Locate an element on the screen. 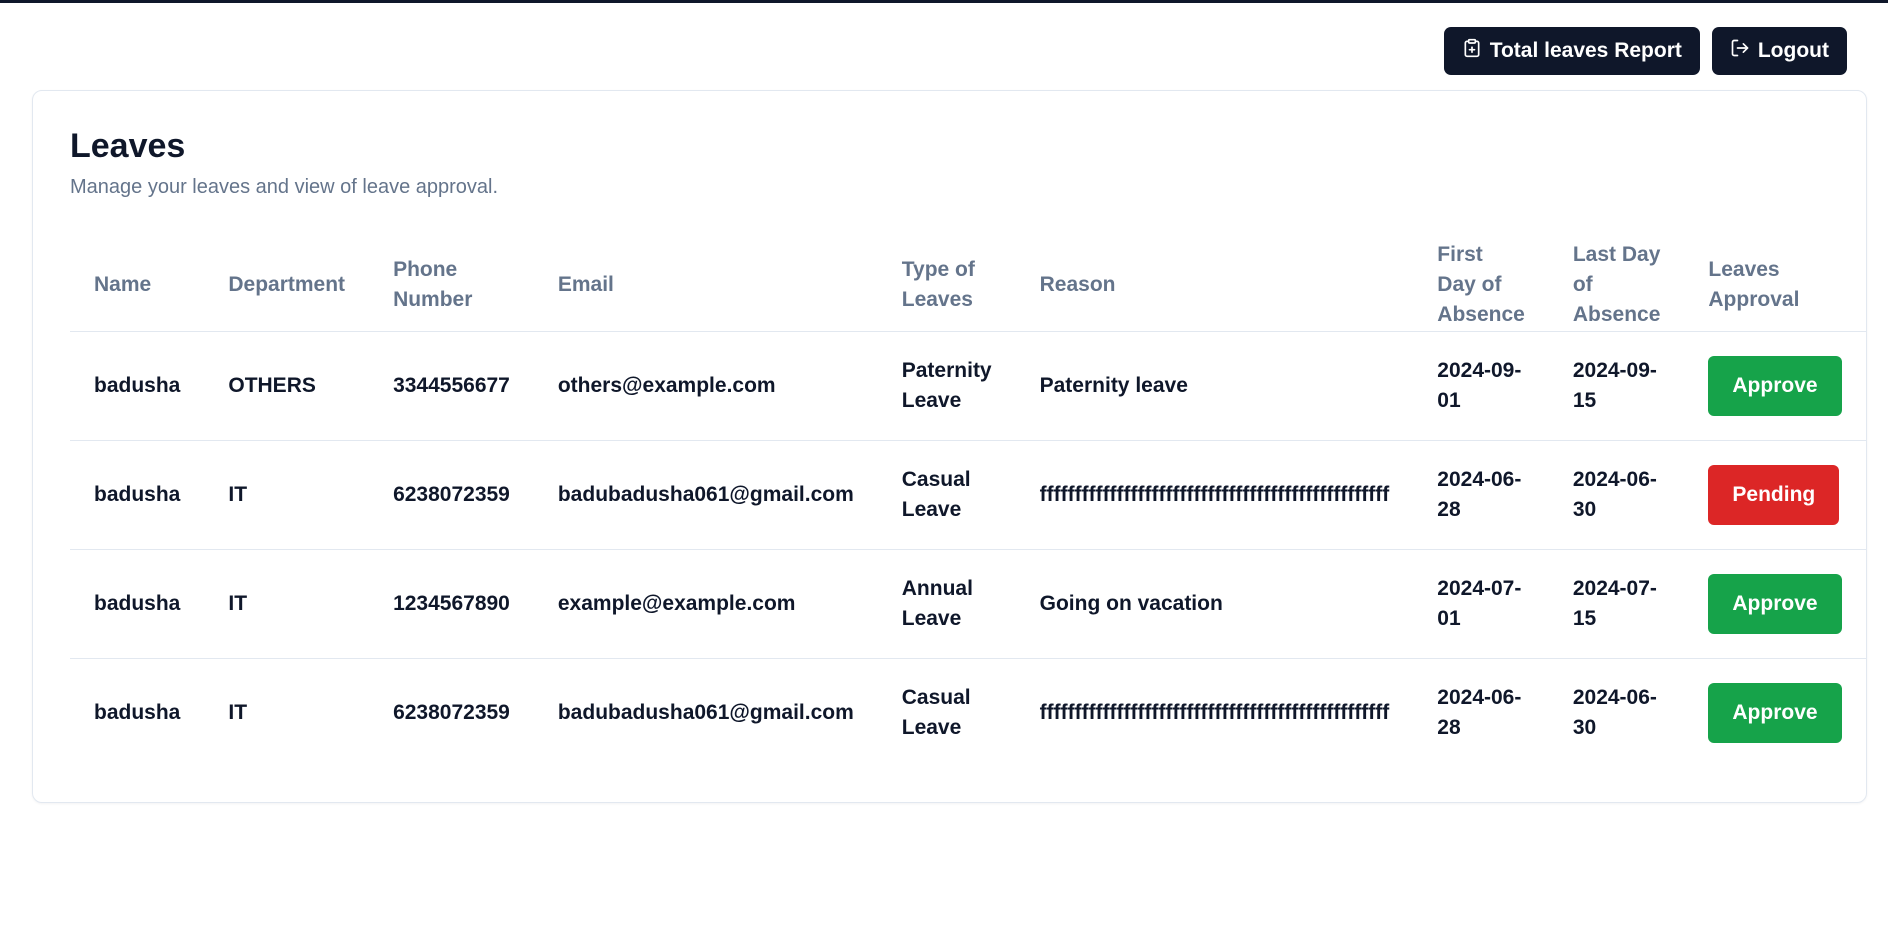 The height and width of the screenshot is (951, 1888). clipboard-plus-icon is located at coordinates (1472, 51).